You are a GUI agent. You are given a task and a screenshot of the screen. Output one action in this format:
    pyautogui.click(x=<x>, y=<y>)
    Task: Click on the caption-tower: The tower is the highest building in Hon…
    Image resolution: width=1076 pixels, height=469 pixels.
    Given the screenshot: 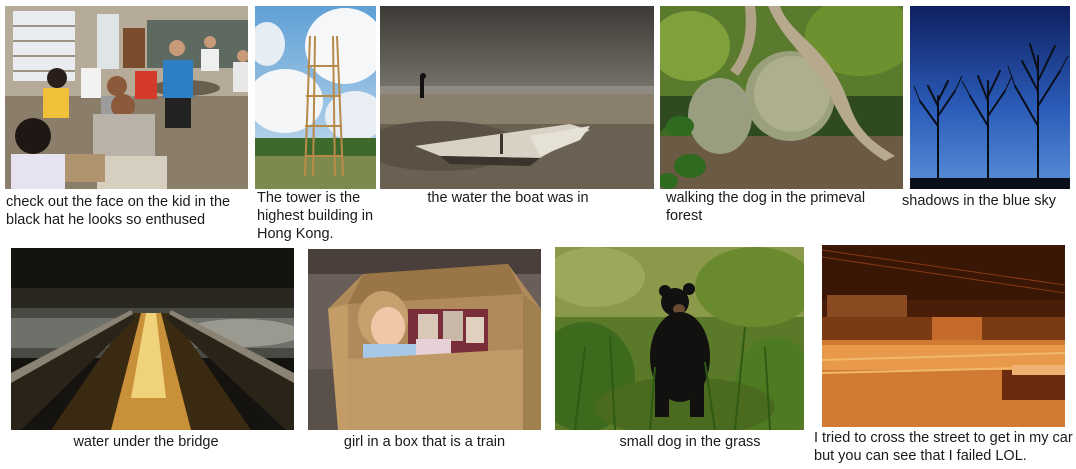 What is the action you would take?
    pyautogui.click(x=315, y=216)
    